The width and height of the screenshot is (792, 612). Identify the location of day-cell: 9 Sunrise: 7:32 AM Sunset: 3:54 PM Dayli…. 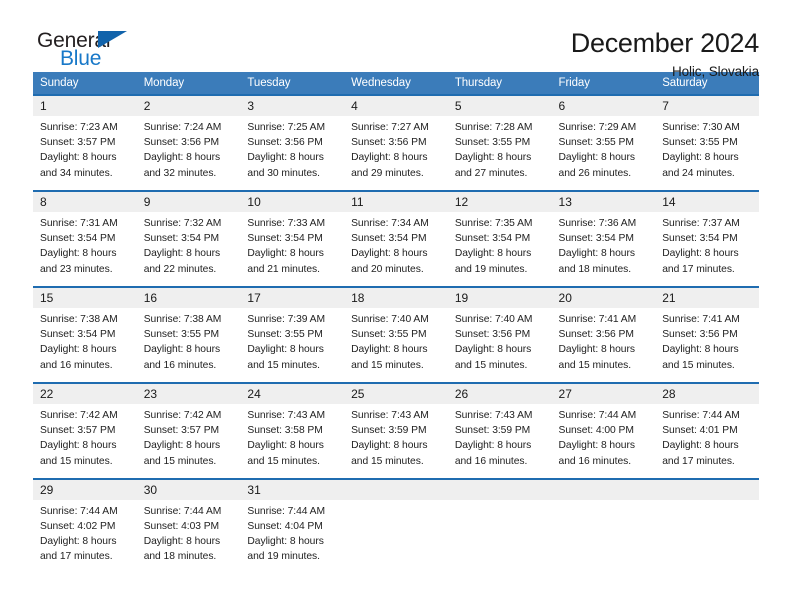
(188, 238).